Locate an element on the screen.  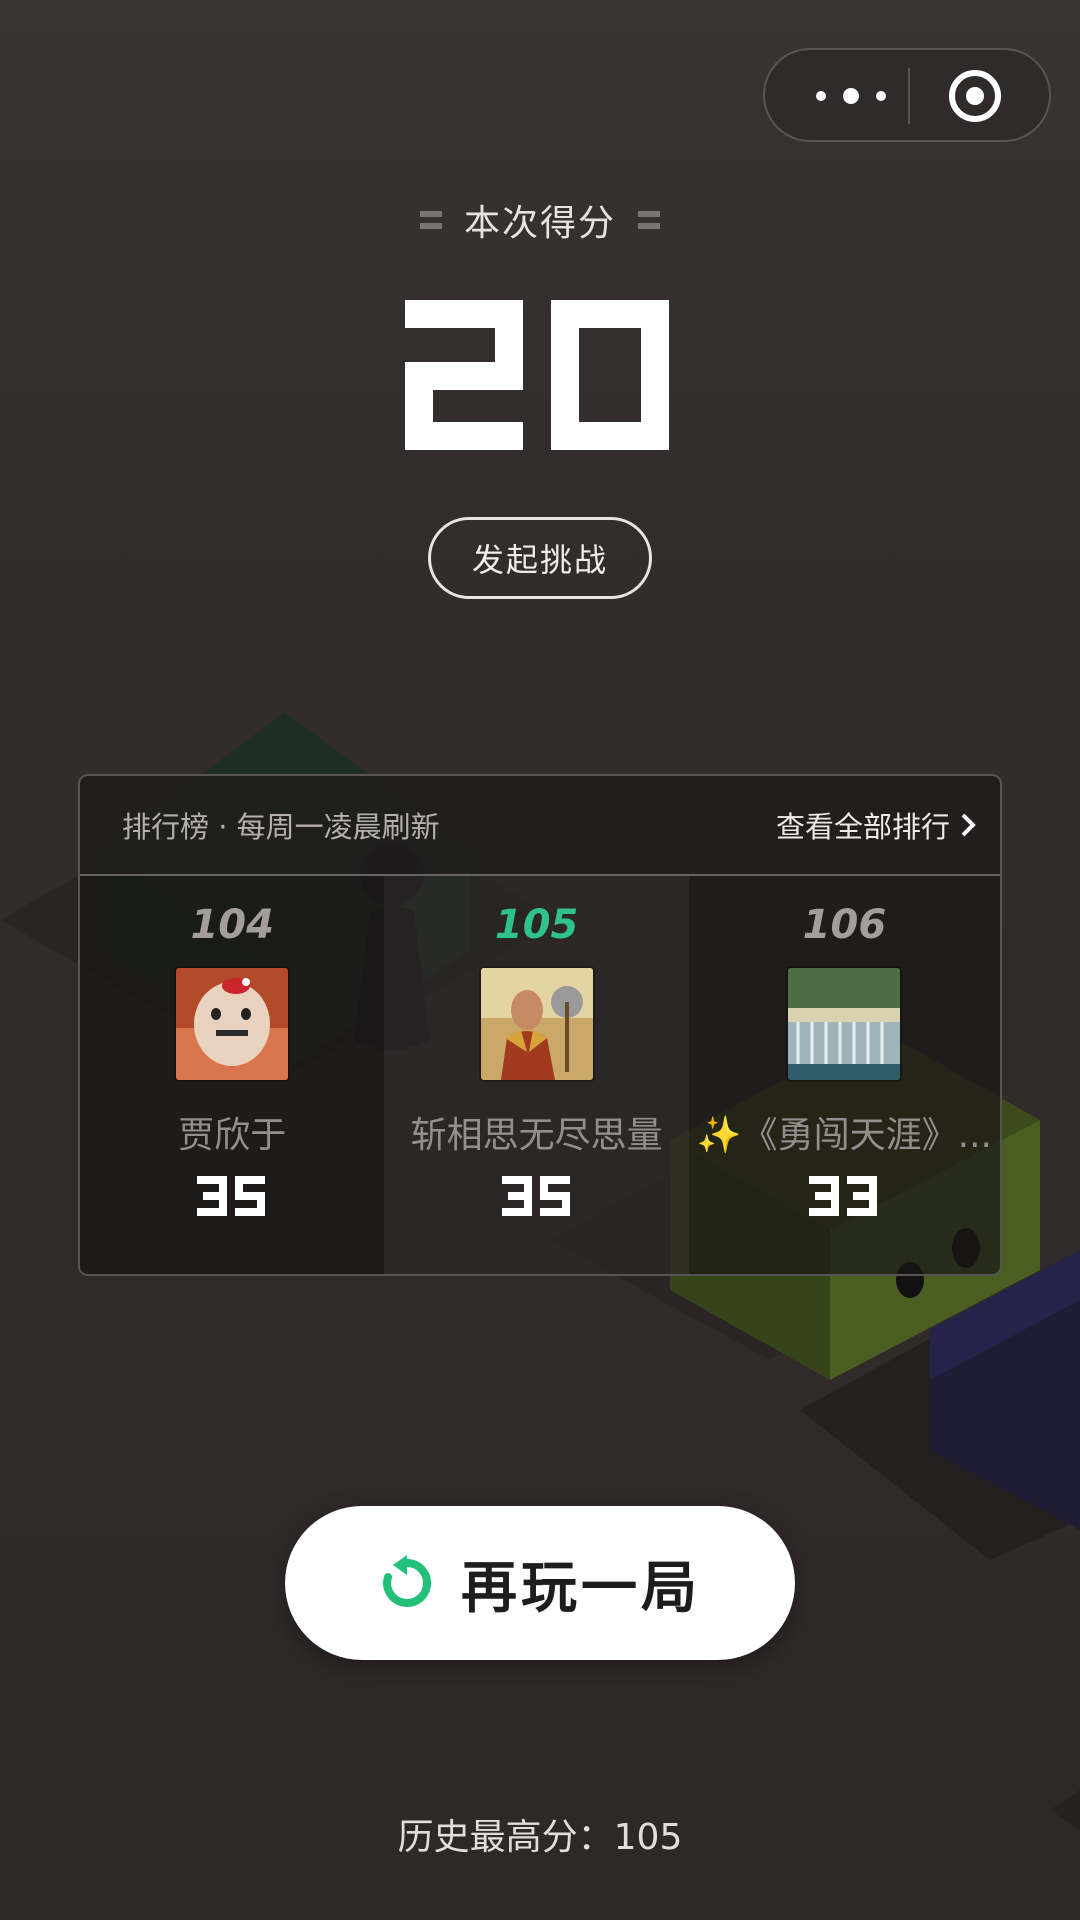
equals-decoration-left is located at coordinates (430, 220).